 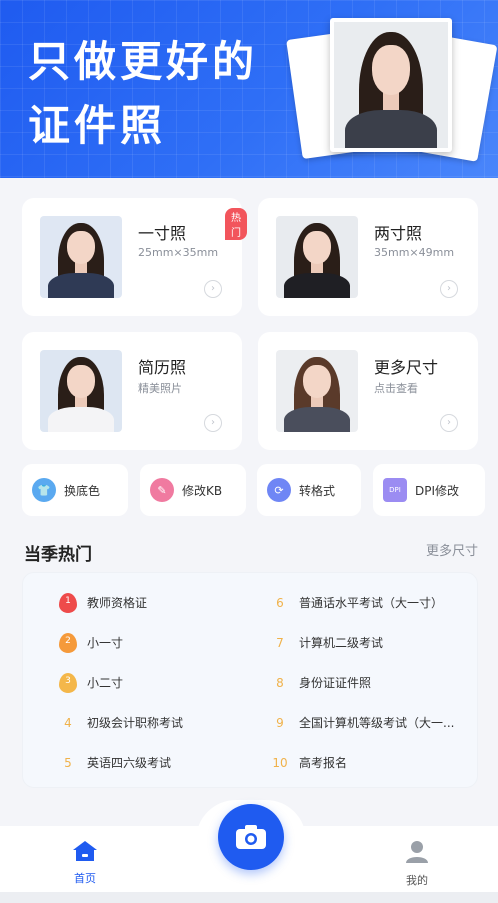 What do you see at coordinates (317, 490) in the screenshot?
I see `tool-label: 转格式` at bounding box center [317, 490].